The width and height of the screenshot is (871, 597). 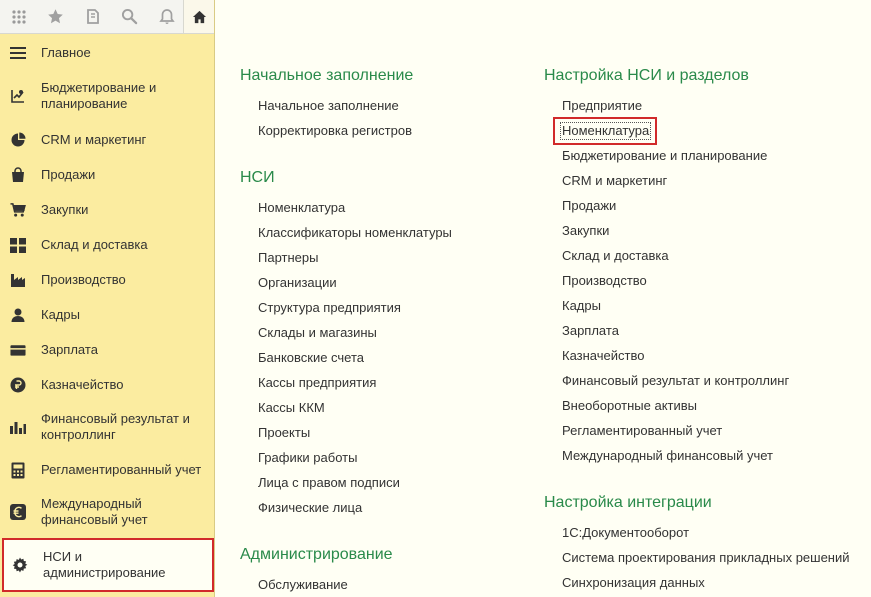 What do you see at coordinates (104, 564) in the screenshot?
I see `sidebar-item-label: НСИ и администрирование` at bounding box center [104, 564].